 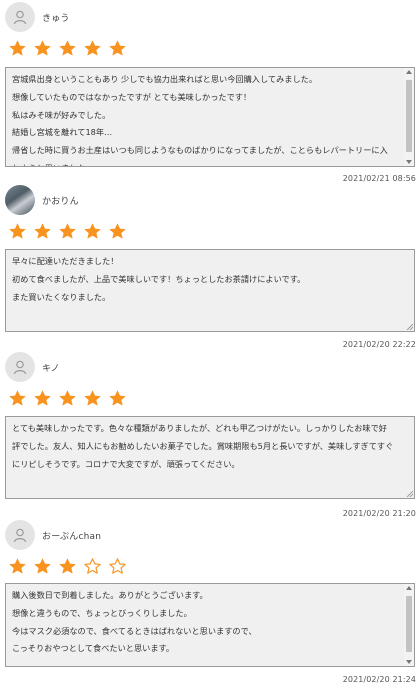 What do you see at coordinates (60, 201) in the screenshot?
I see `reviewer-name: かおりん` at bounding box center [60, 201].